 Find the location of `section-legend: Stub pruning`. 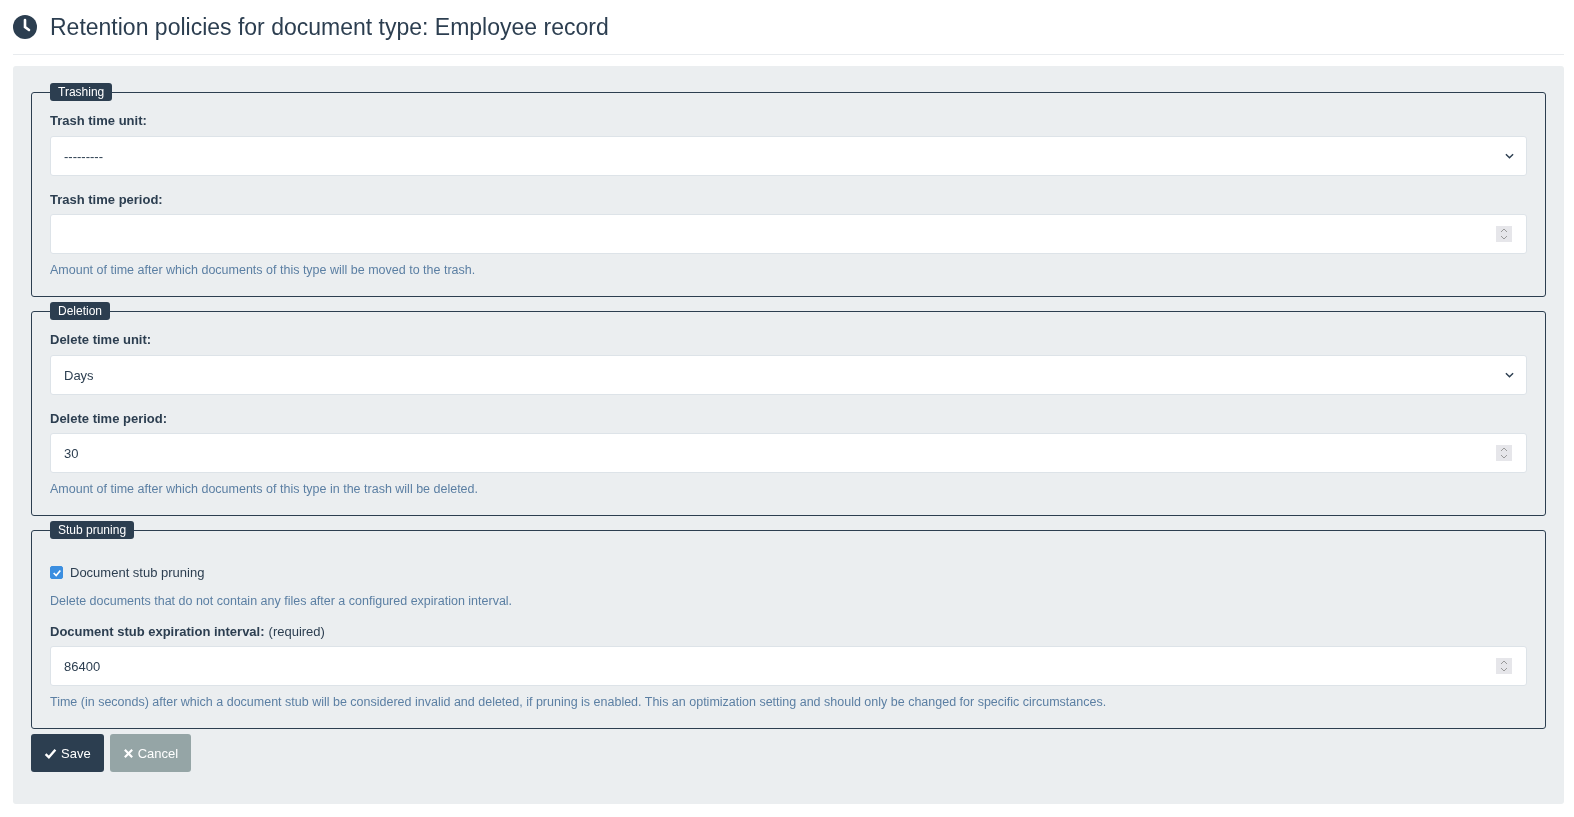

section-legend: Stub pruning is located at coordinates (92, 530).